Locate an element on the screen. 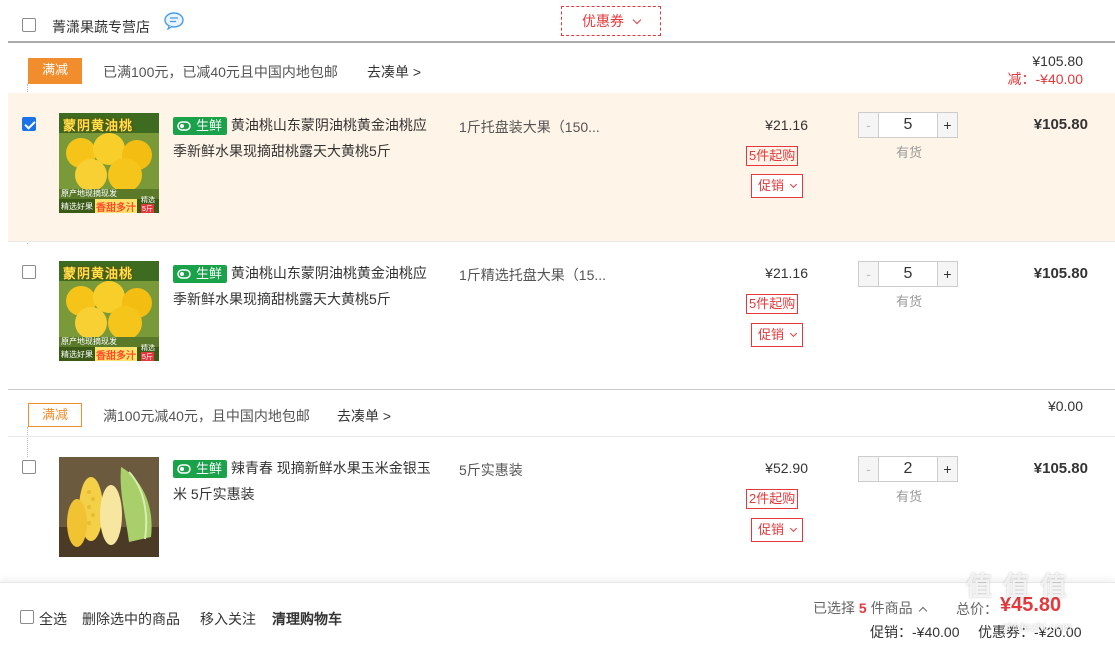 This screenshot has width=1115, height=646. move-to-favorites-link: 移入关注 is located at coordinates (228, 619).